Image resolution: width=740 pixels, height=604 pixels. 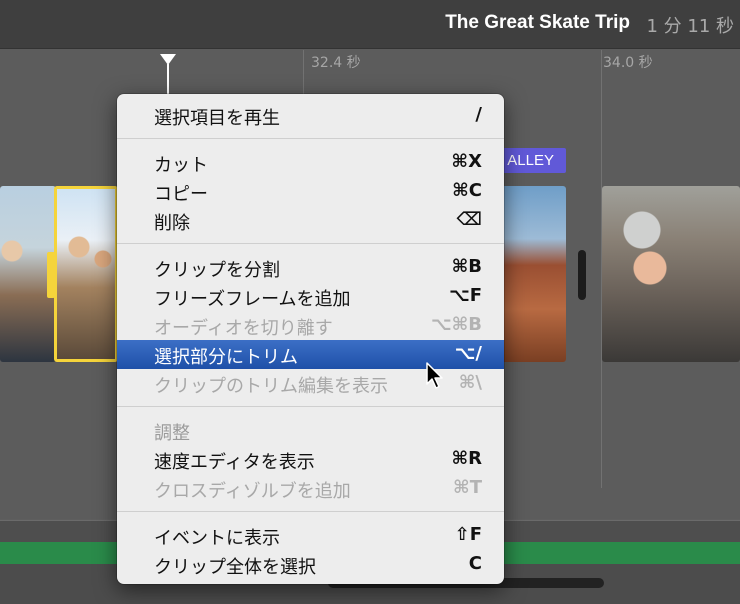 What do you see at coordinates (336, 63) in the screenshot?
I see `ruler-label: 32.4 秒` at bounding box center [336, 63].